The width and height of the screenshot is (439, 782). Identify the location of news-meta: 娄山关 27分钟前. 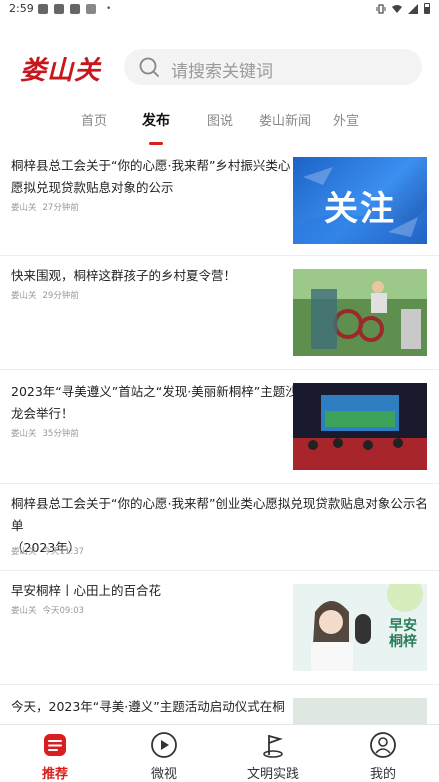
(45, 207).